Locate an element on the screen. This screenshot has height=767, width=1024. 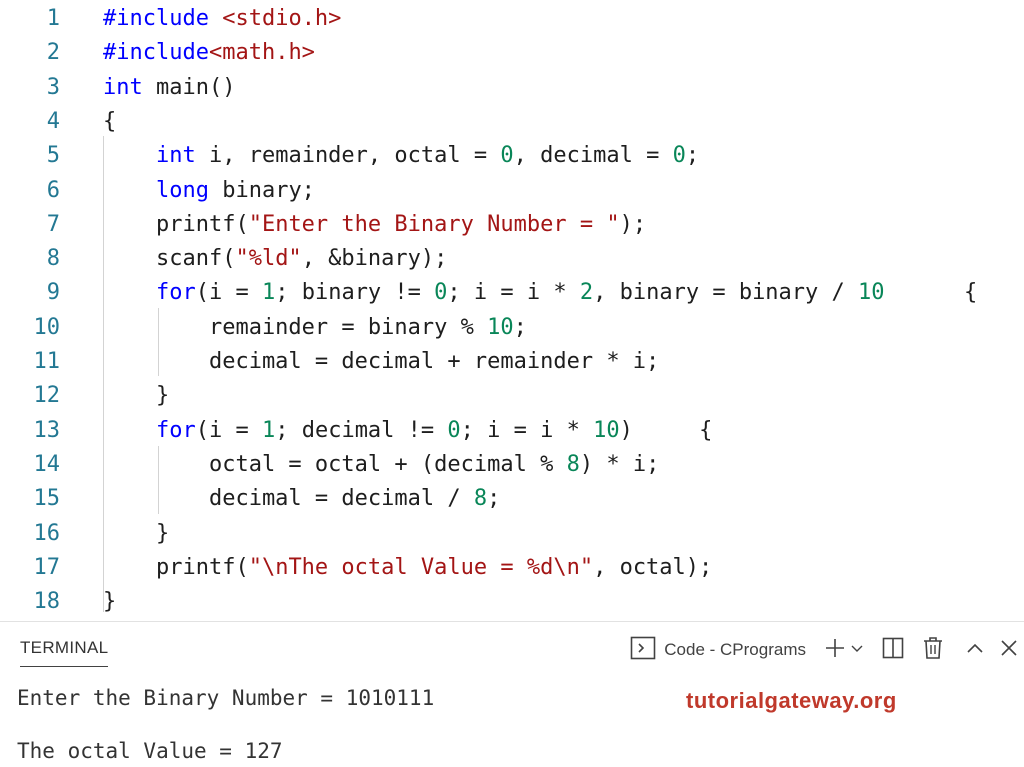
number-token: 1 is located at coordinates (268, 293).